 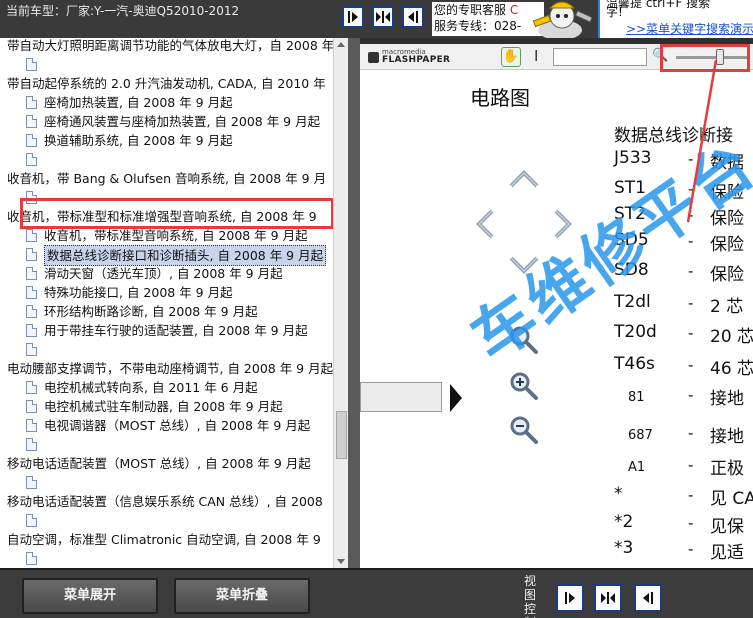 What do you see at coordinates (530, 596) in the screenshot?
I see `view-control-label: 视图控制` at bounding box center [530, 596].